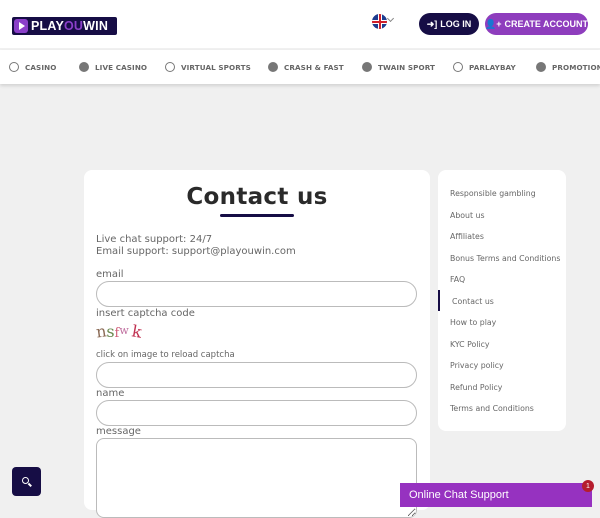 Image resolution: width=600 pixels, height=518 pixels. What do you see at coordinates (496, 495) in the screenshot?
I see `online-chat-widget: Online Chat Support` at bounding box center [496, 495].